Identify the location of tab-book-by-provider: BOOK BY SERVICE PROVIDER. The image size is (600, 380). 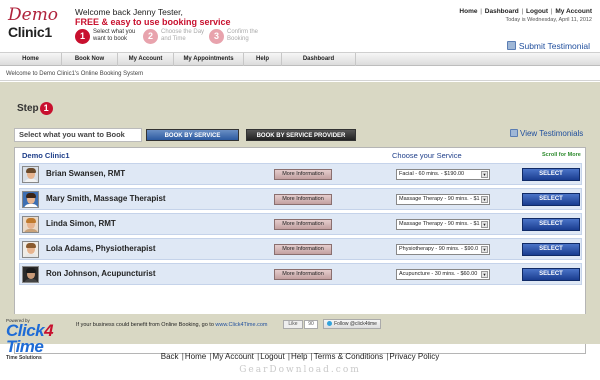
(301, 135).